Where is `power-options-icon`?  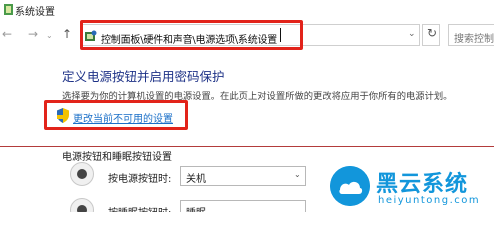
power-options-icon is located at coordinates (8, 9).